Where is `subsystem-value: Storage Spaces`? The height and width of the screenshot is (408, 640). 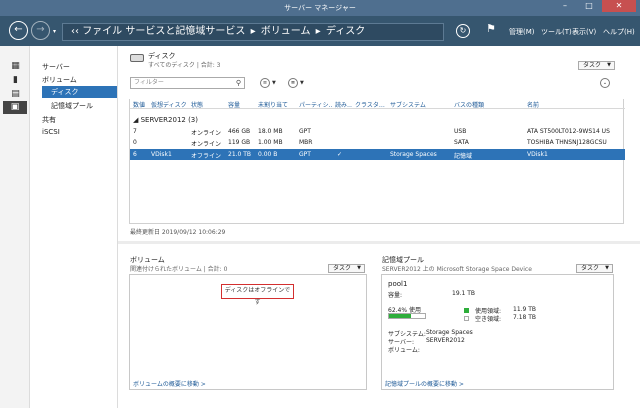 subsystem-value: Storage Spaces is located at coordinates (449, 332).